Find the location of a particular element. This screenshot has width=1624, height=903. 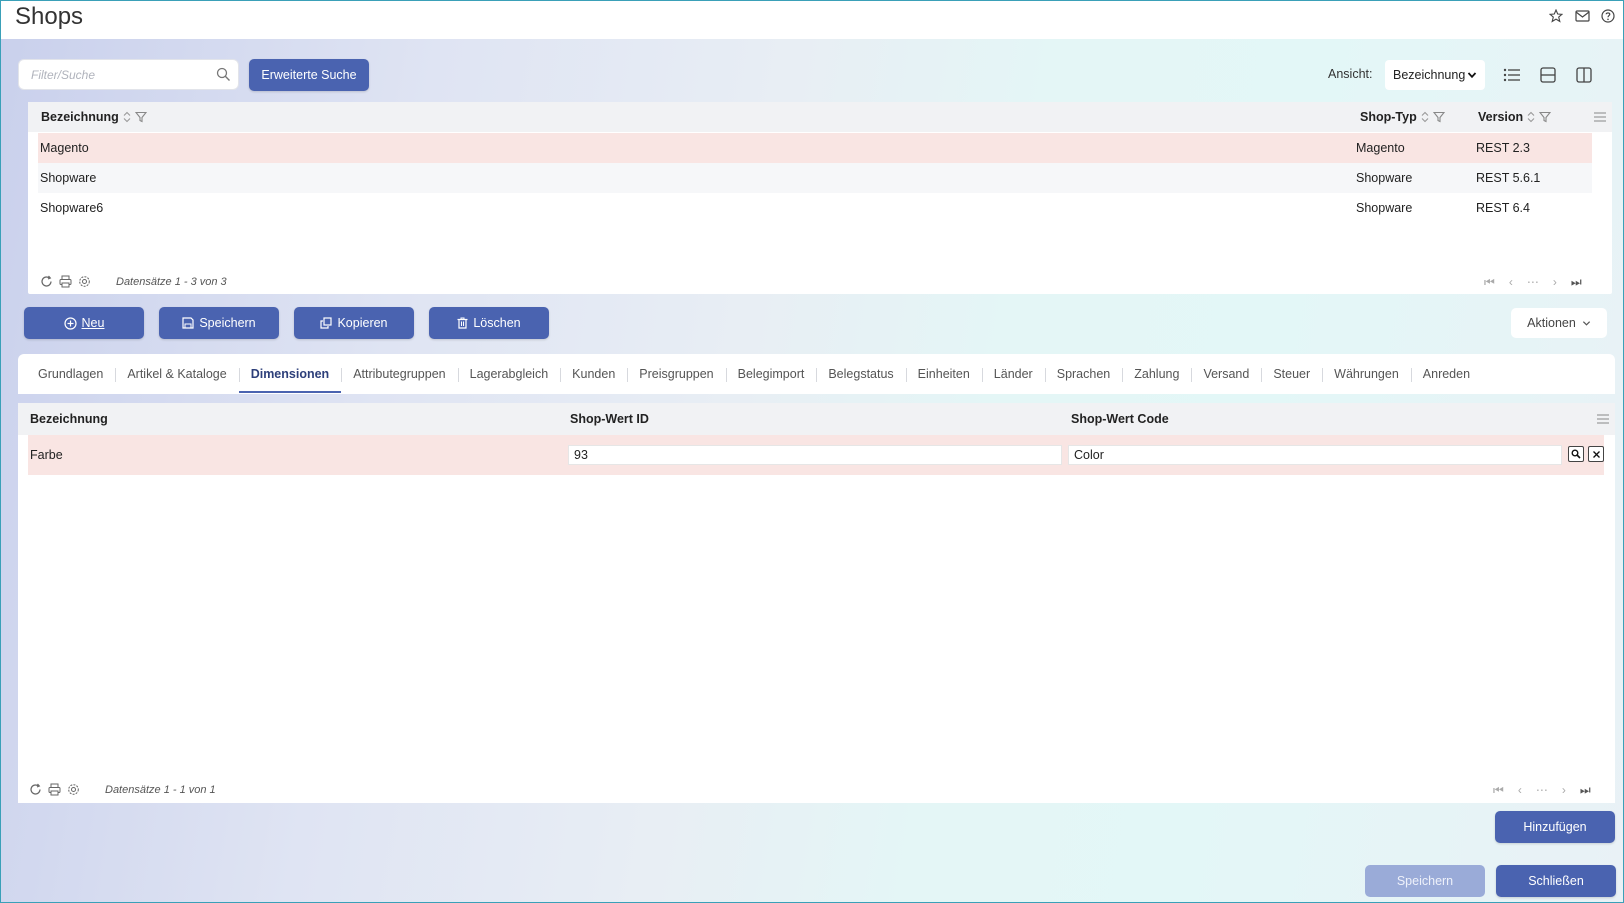

view-select: Bezeichnung is located at coordinates (1435, 75).